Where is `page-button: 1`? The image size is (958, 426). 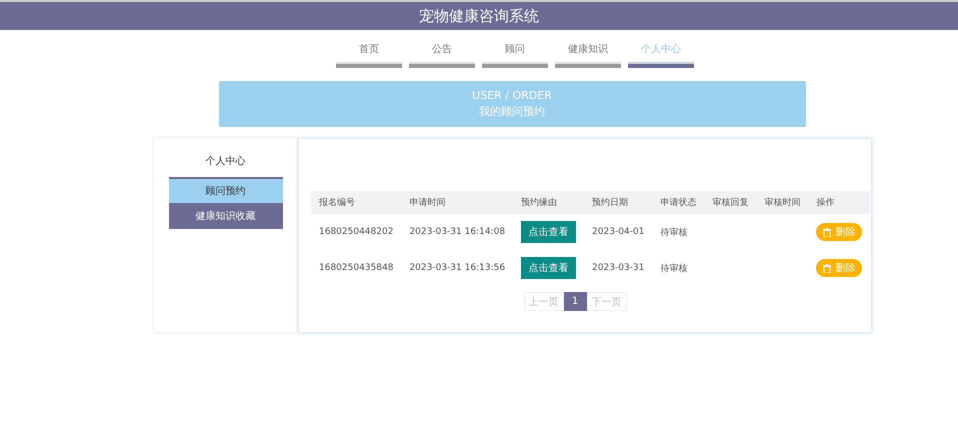
page-button: 1 is located at coordinates (575, 301).